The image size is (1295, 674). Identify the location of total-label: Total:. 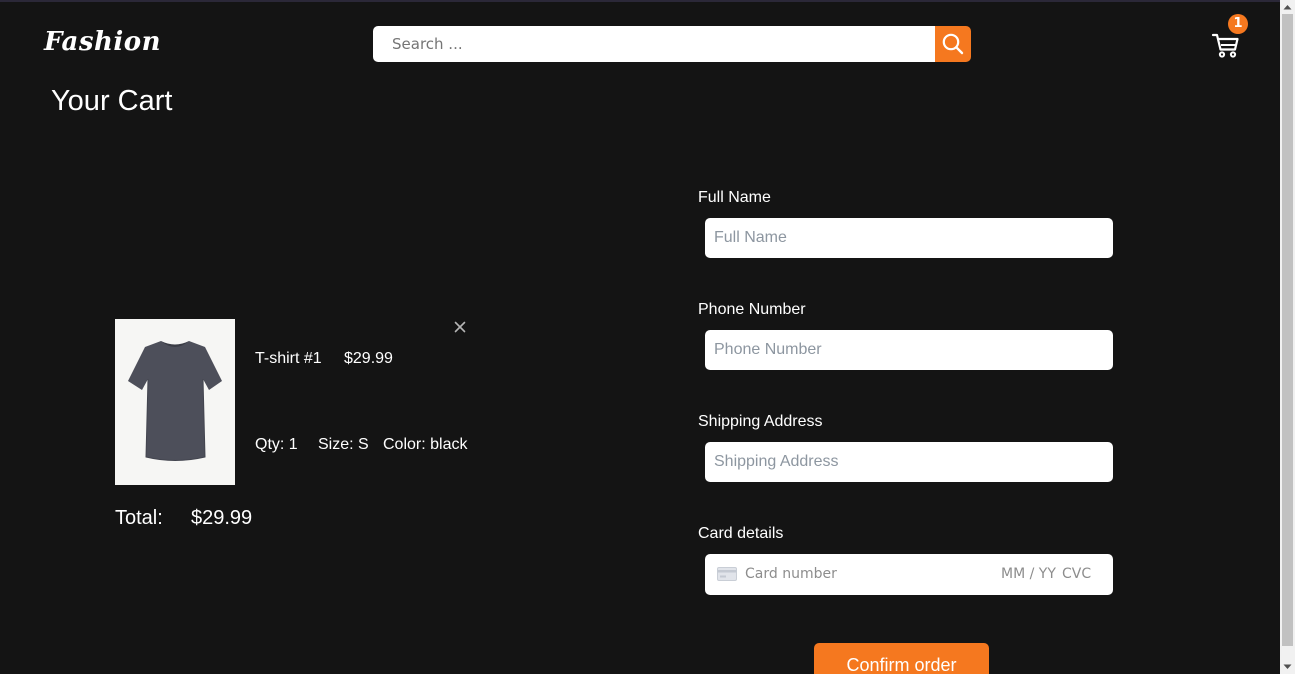
(139, 518).